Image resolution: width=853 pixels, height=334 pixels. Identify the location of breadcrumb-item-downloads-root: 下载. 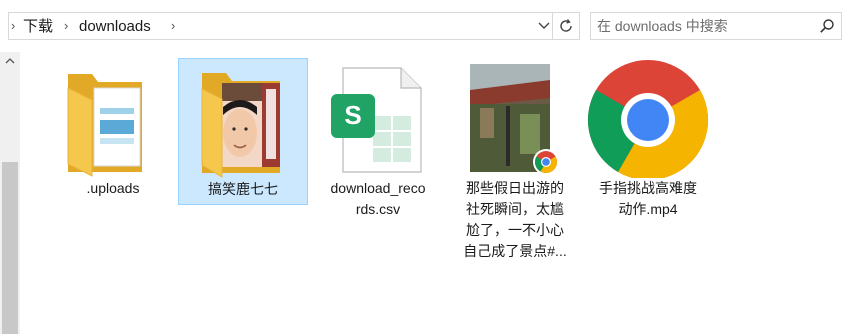
(38, 27).